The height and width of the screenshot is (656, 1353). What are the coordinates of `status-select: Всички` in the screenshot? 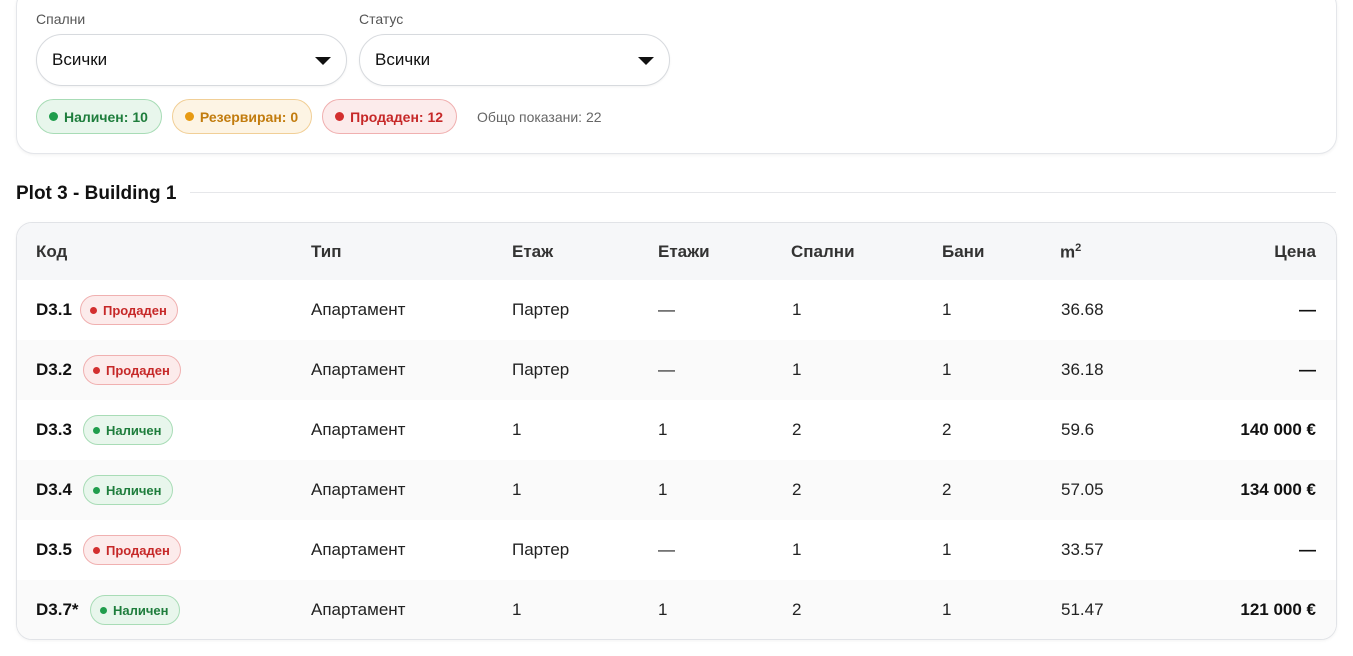 It's located at (514, 60).